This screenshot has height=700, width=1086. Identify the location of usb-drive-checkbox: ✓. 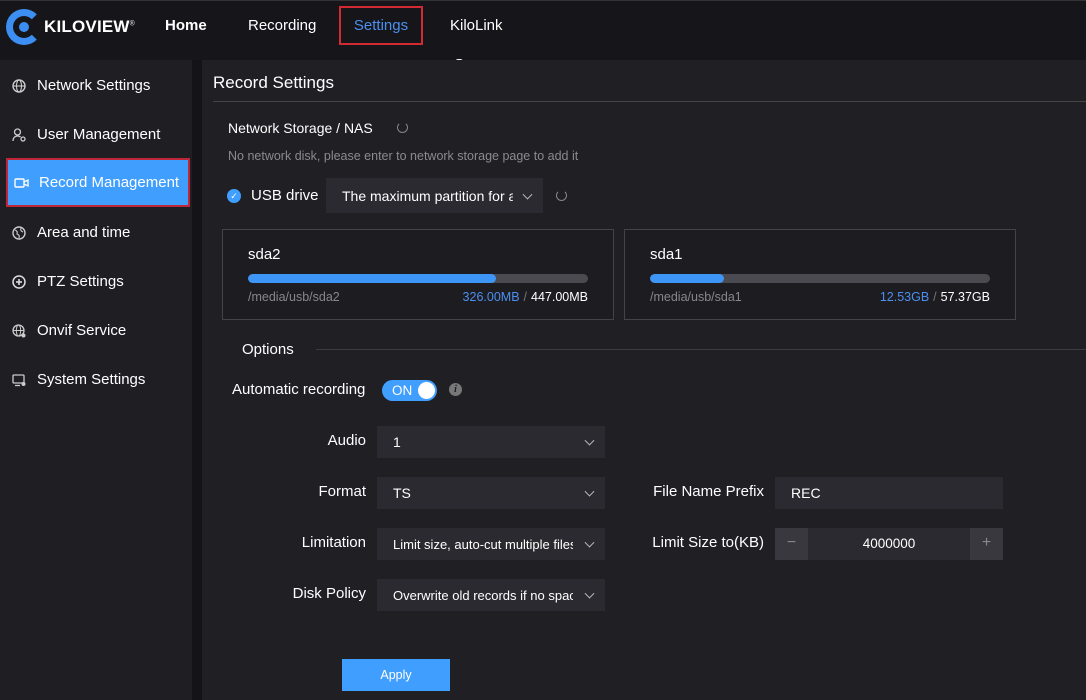
(234, 196).